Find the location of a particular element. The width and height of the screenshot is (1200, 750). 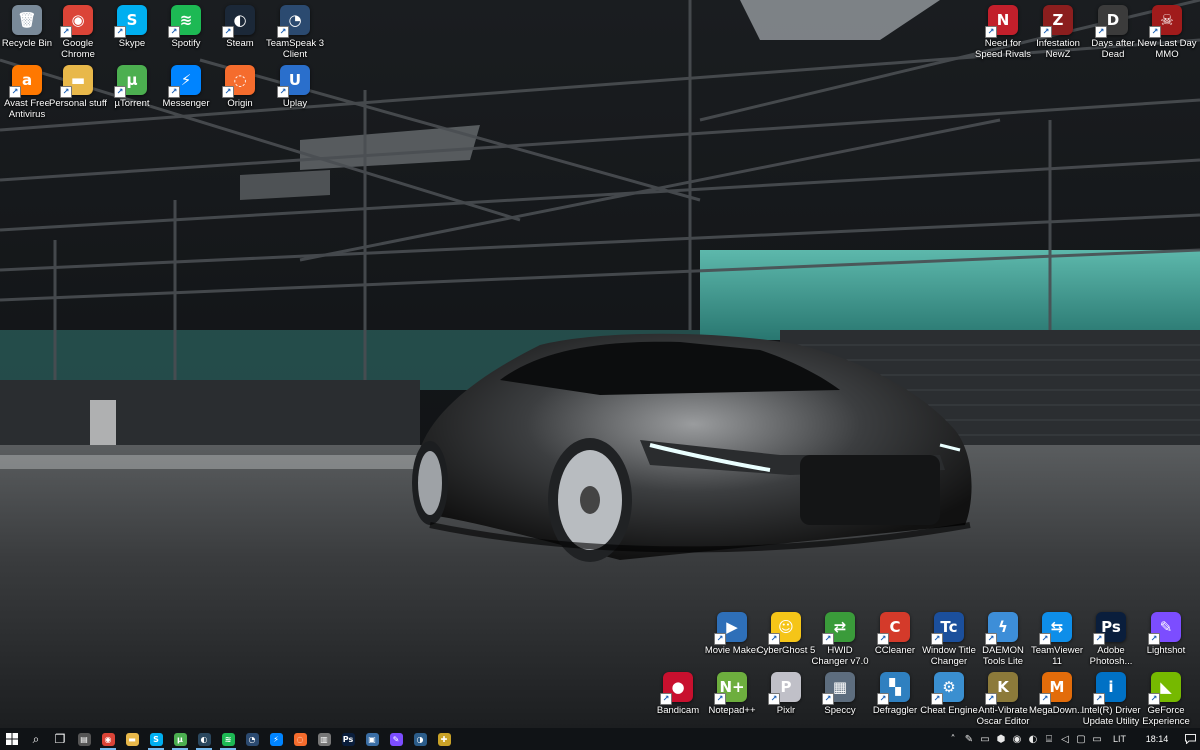

taskbar-clock: 18:14 is located at coordinates (1157, 739).